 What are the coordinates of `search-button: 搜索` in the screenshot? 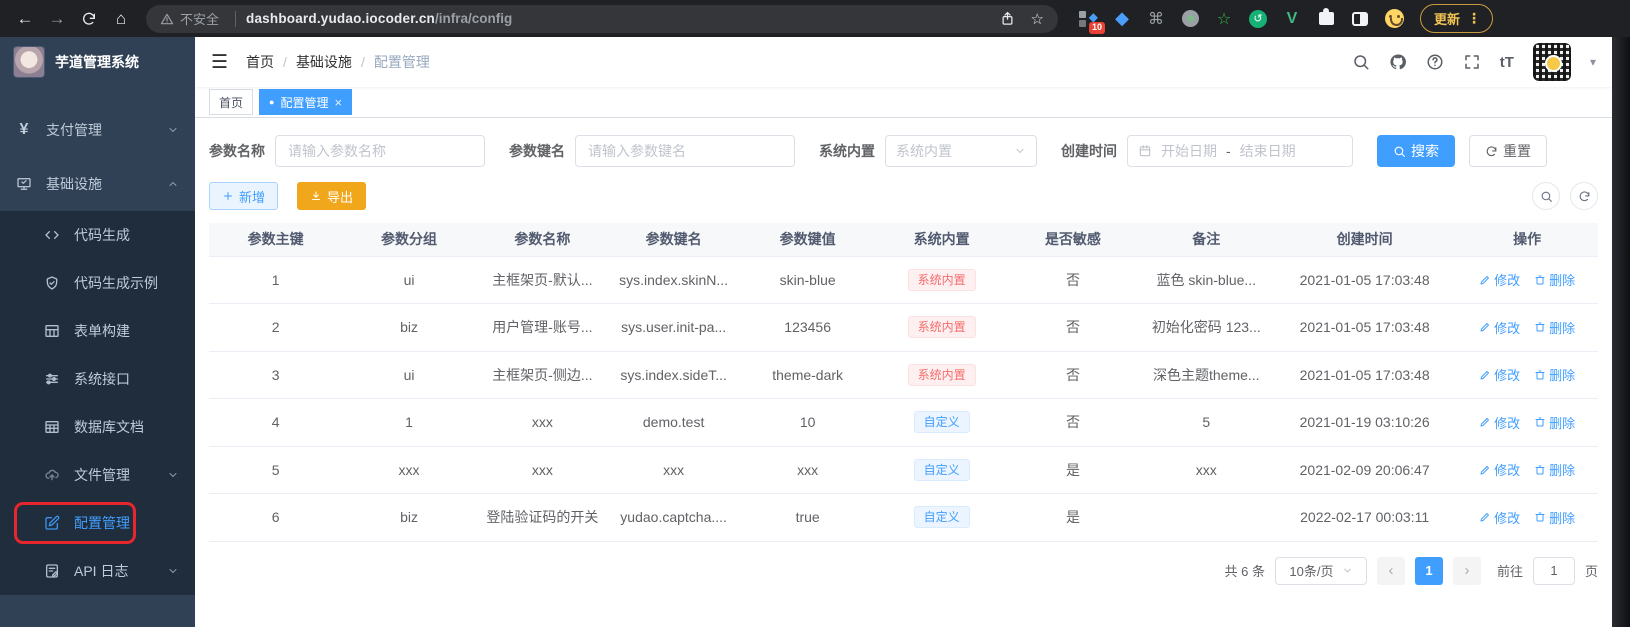 It's located at (1416, 151).